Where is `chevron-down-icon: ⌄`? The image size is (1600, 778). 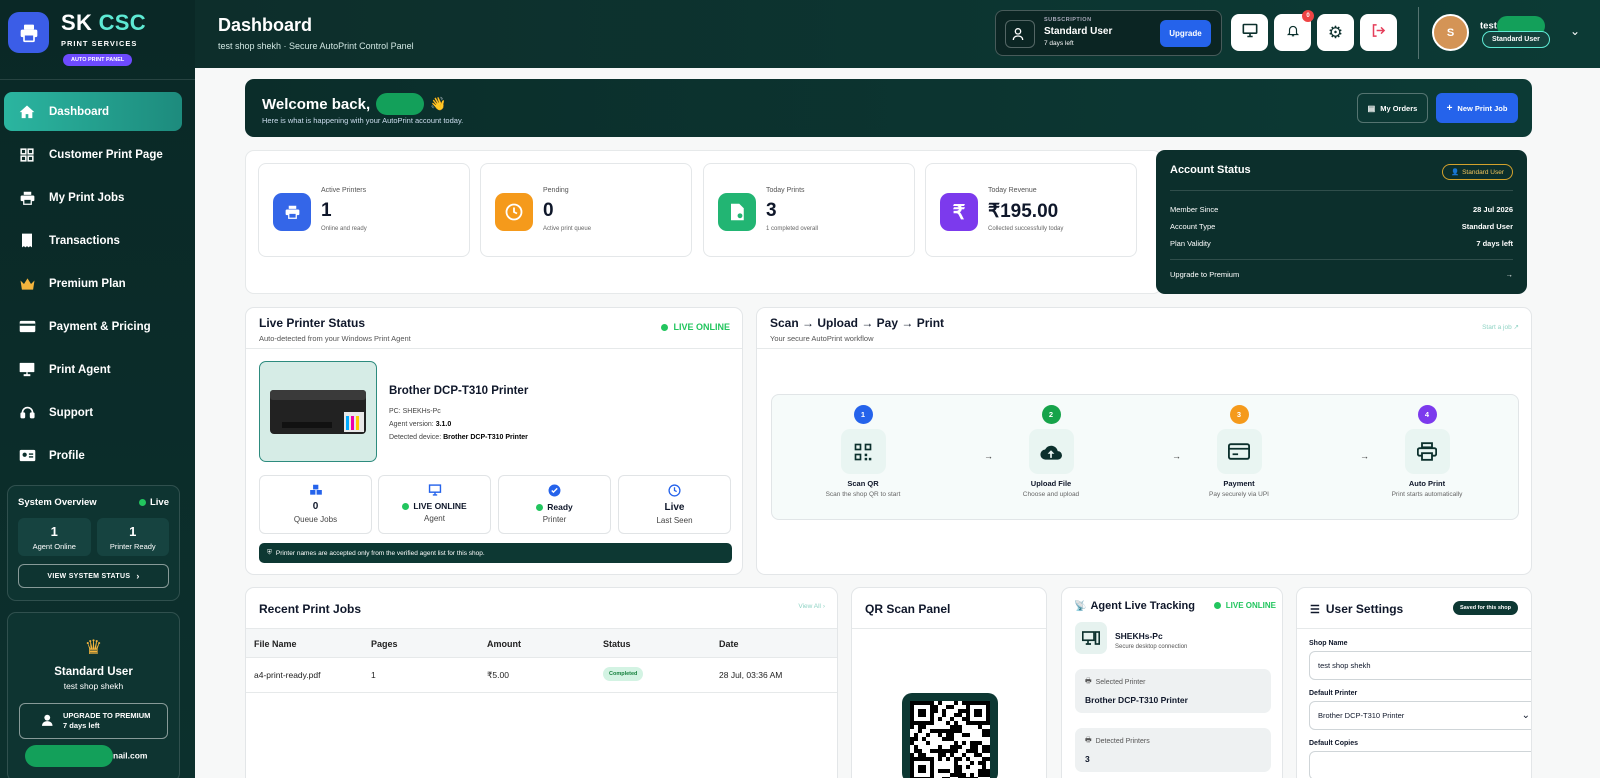
chevron-down-icon: ⌄ is located at coordinates (1575, 31).